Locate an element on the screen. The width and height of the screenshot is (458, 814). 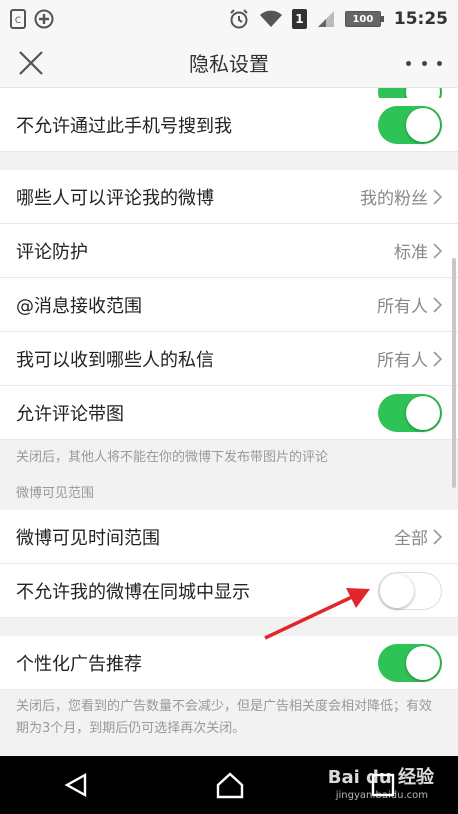
setting-row-ads: 个性化广告推荐 is located at coordinates (229, 663).